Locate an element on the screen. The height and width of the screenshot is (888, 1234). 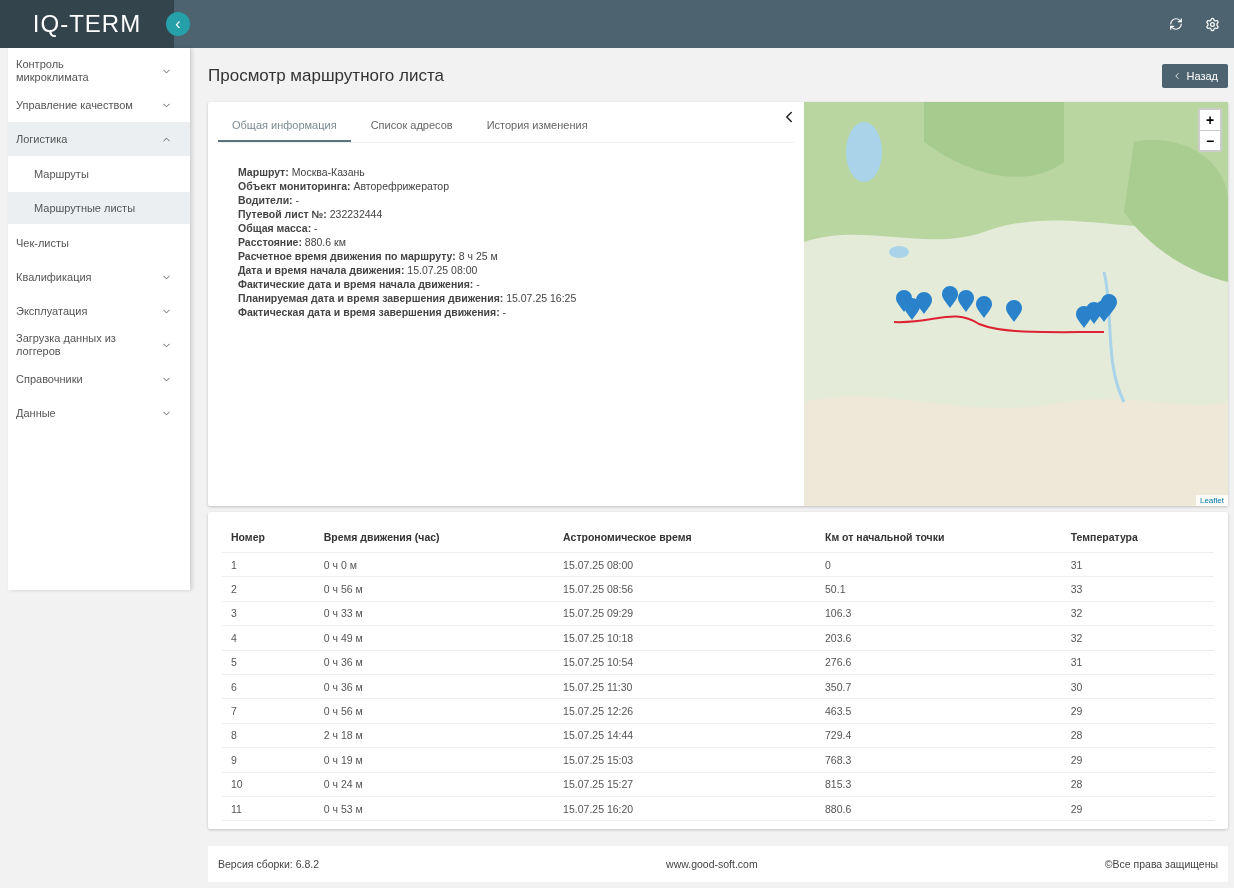
table-cell: 768.3 is located at coordinates (939, 759).